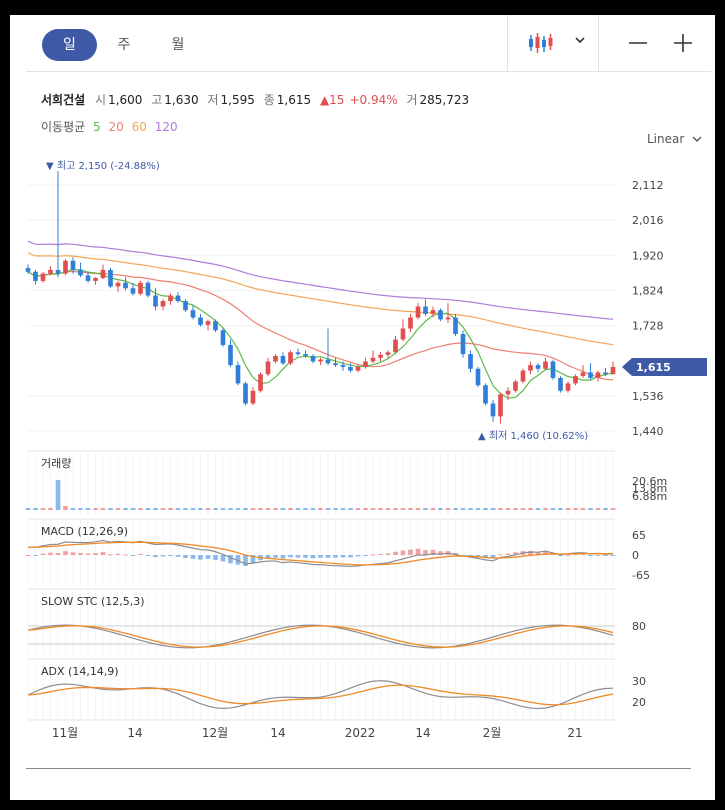 Image resolution: width=725 pixels, height=810 pixels. What do you see at coordinates (648, 431) in the screenshot?
I see `price-tick-label: 1,440` at bounding box center [648, 431].